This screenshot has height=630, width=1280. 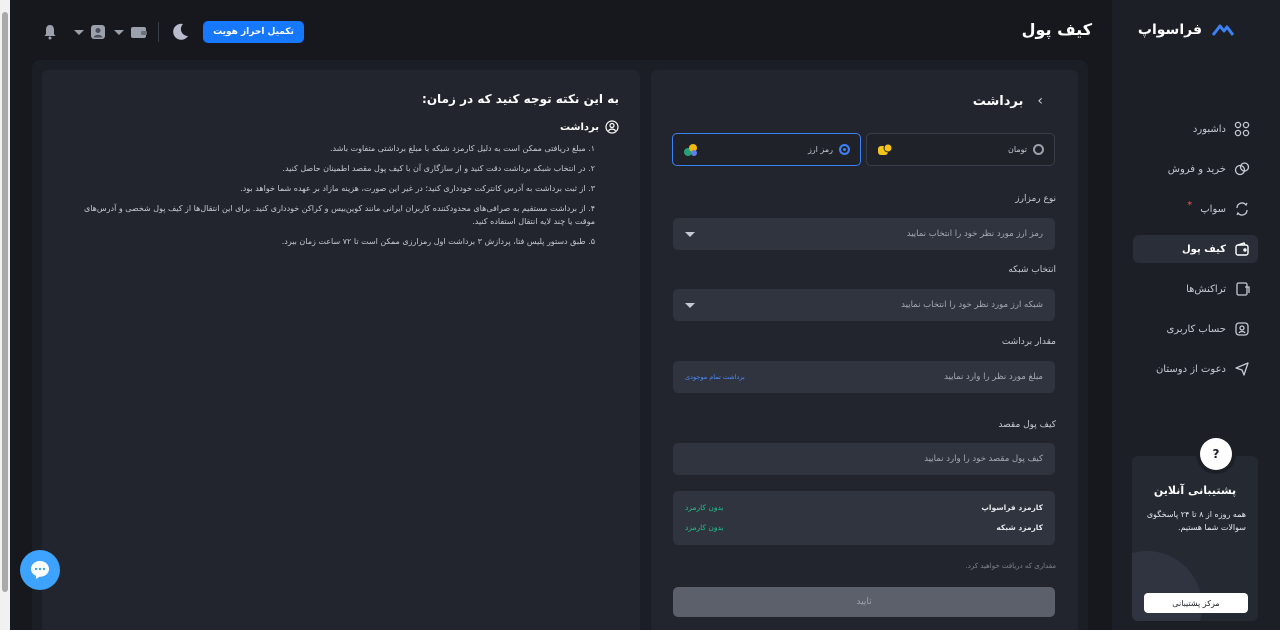 I want to click on sidebar-item-swap: * سواپ, so click(x=1195, y=209).